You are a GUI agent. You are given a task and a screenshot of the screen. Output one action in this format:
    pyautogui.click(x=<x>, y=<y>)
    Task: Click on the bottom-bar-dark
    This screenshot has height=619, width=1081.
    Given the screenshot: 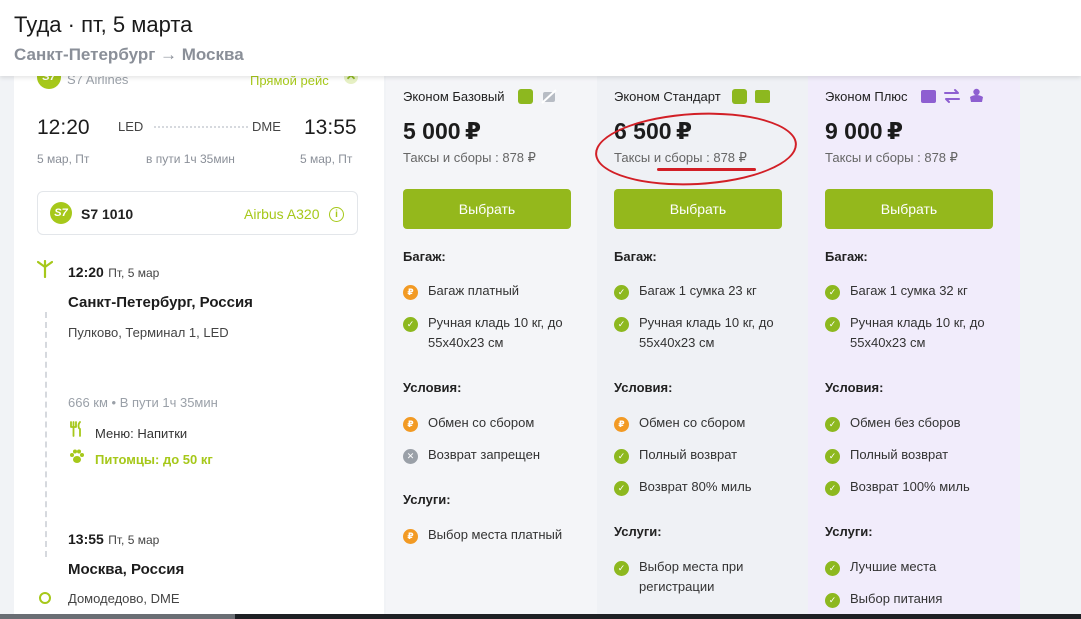 What is the action you would take?
    pyautogui.click(x=658, y=616)
    